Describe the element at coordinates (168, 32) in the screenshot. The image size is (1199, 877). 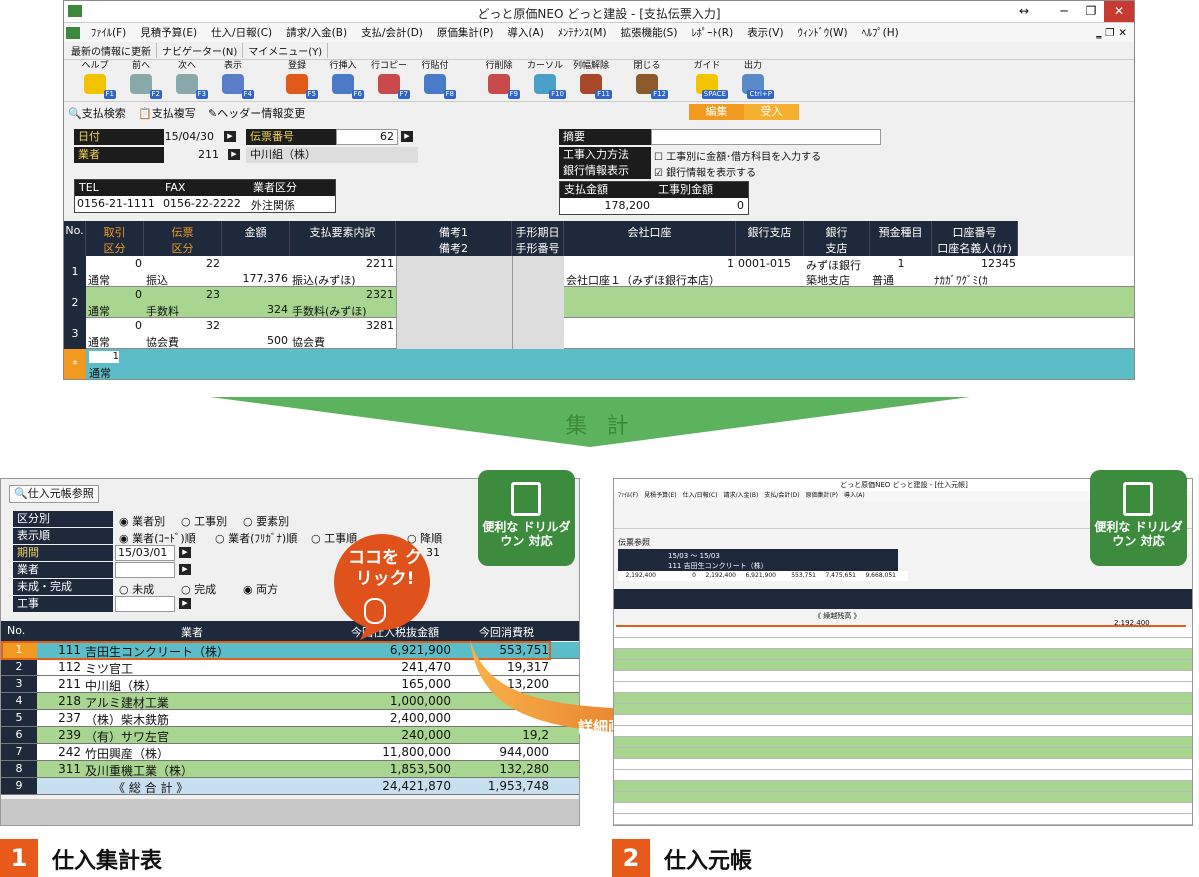
I see `menu-estimate: 見積予算(E)` at that location.